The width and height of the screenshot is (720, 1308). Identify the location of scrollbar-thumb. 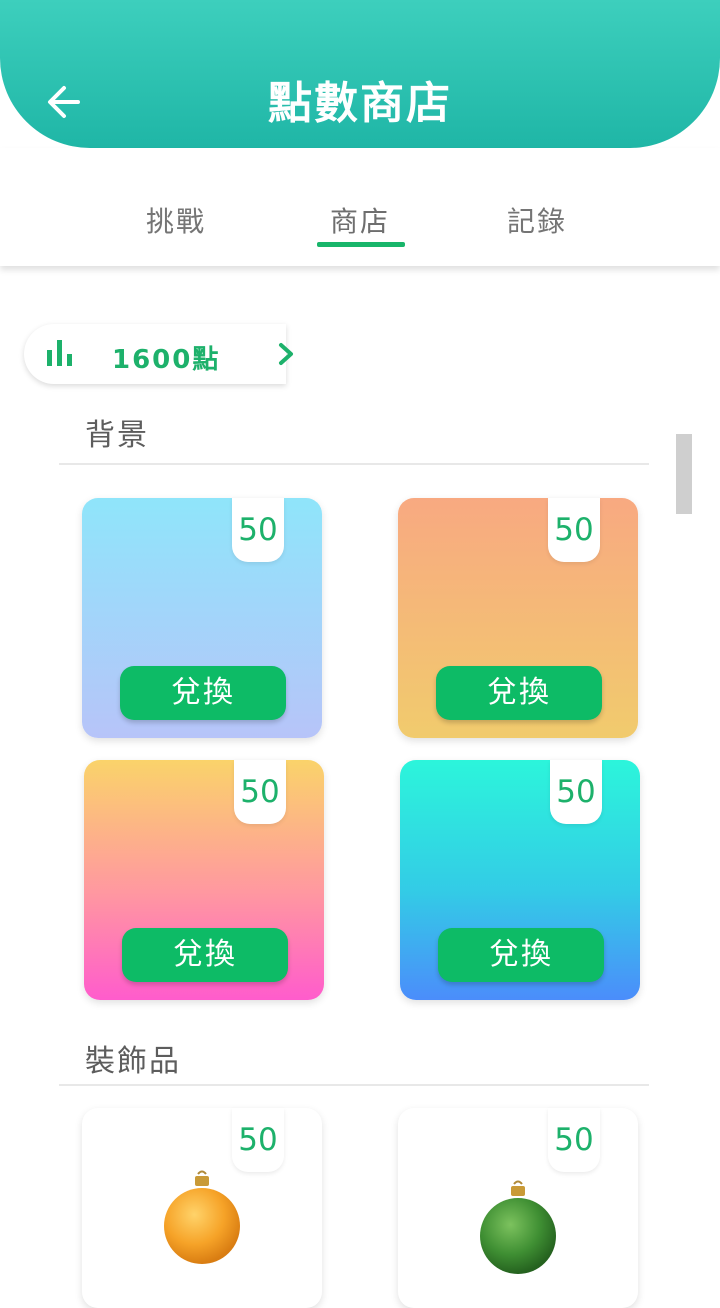
(684, 474).